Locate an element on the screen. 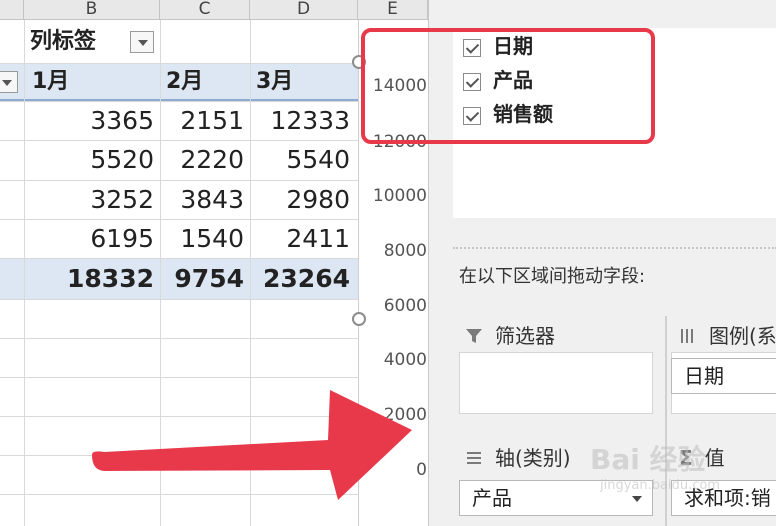 The width and height of the screenshot is (776, 526). watermark-url: jingyan.baidu.com is located at coordinates (660, 485).